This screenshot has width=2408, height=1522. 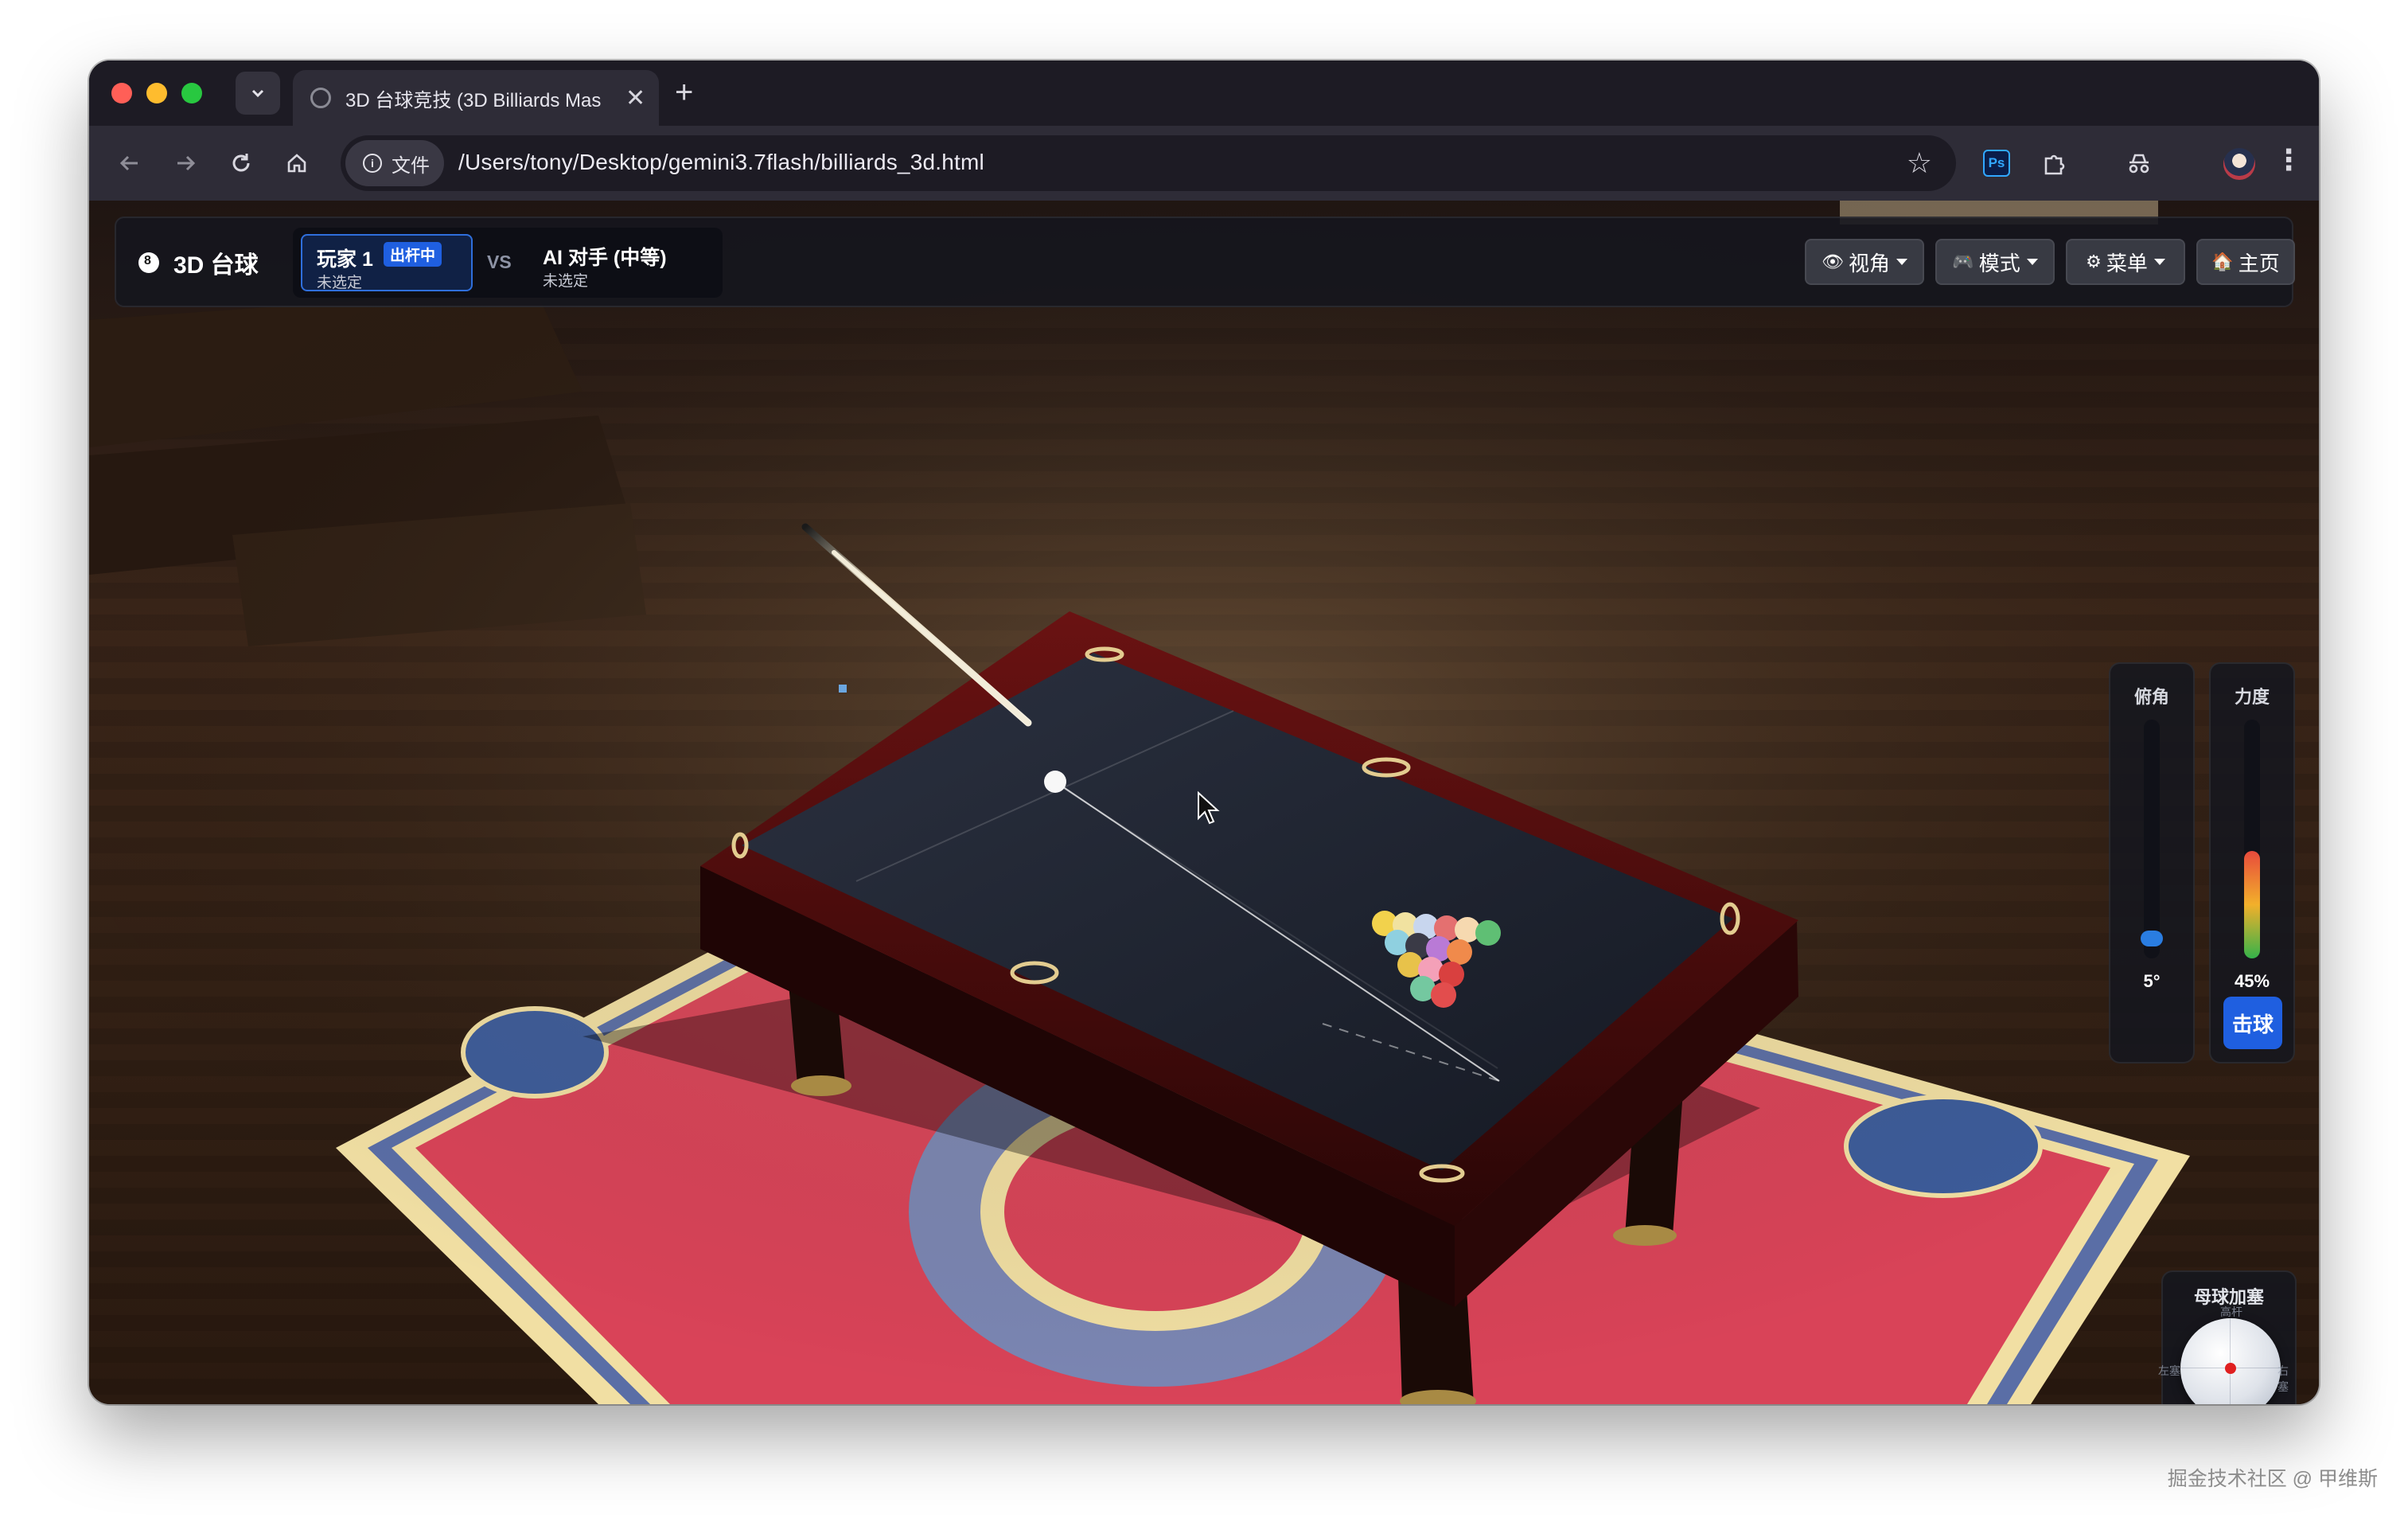 I want to click on globe-icon, so click(x=321, y=98).